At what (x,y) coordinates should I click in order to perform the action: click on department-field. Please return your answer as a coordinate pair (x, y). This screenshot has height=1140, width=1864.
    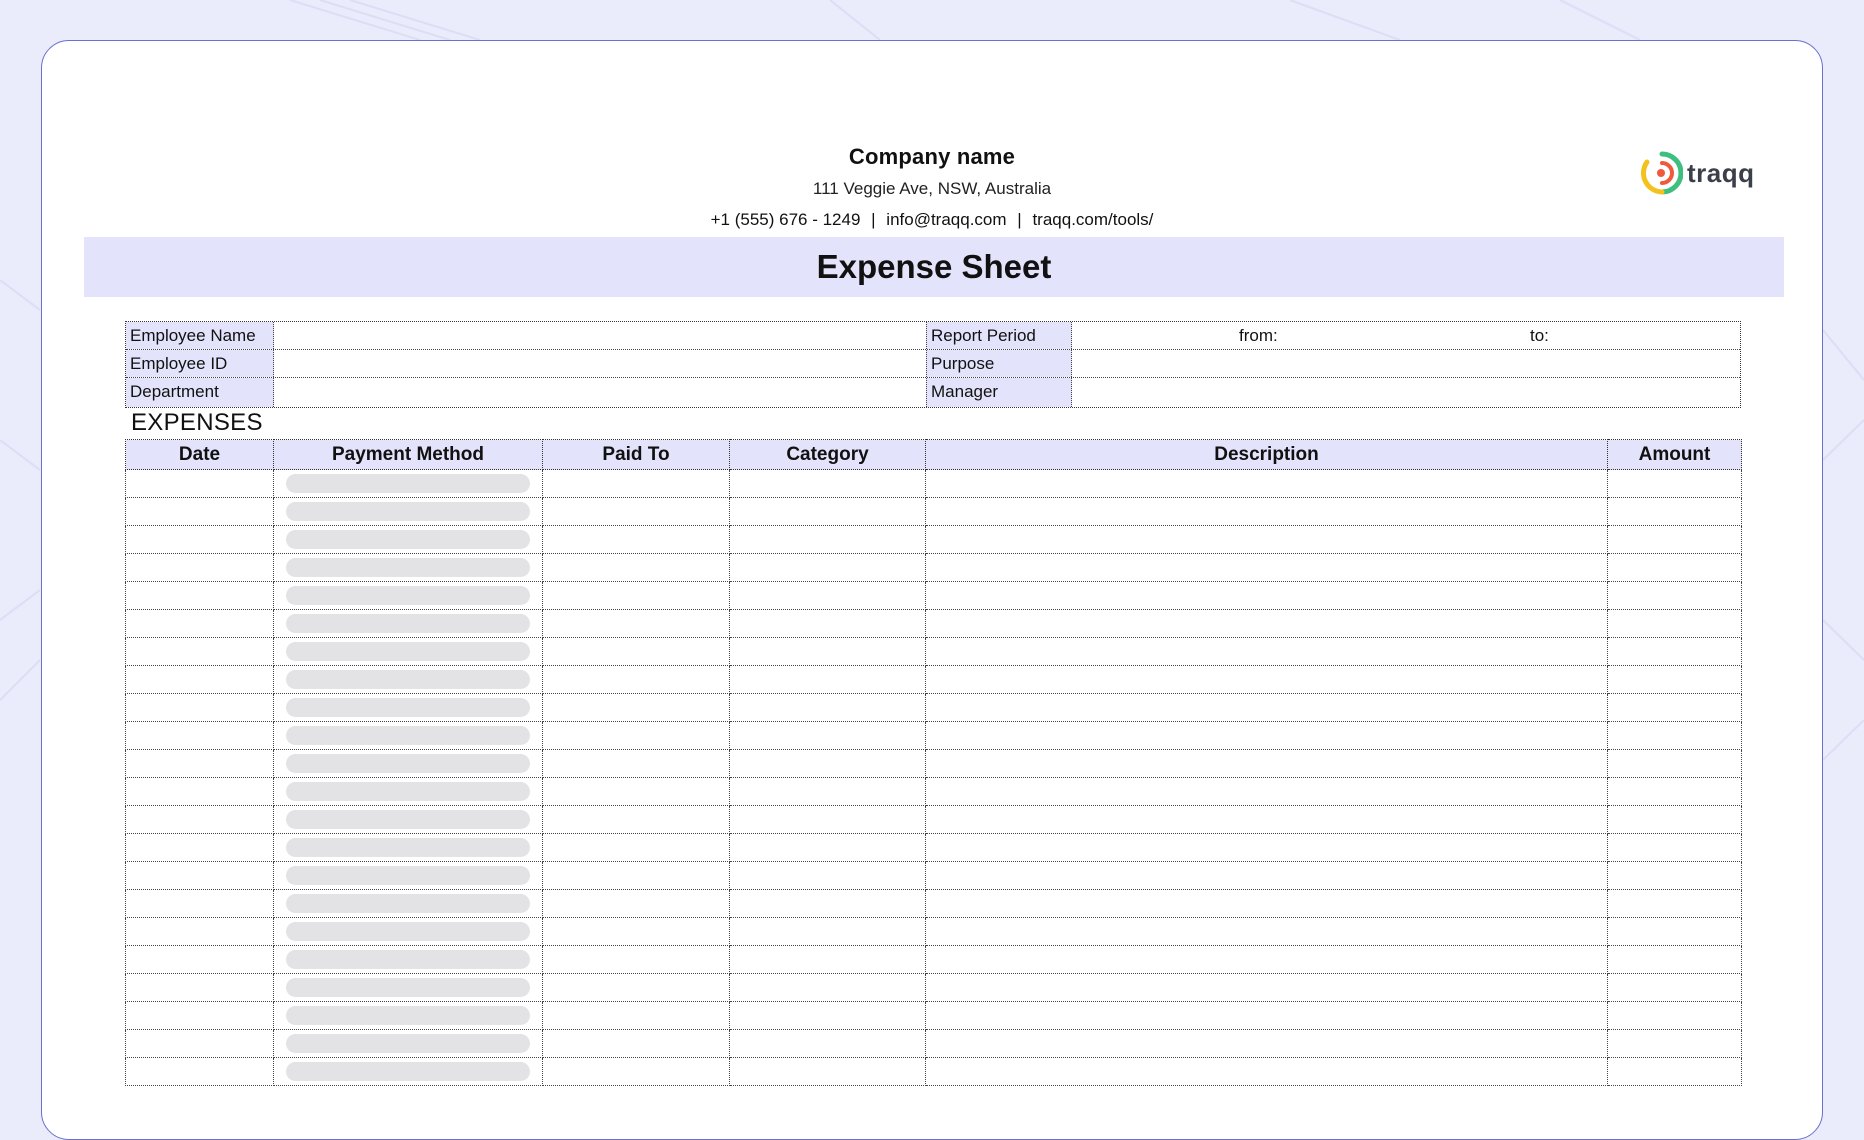
    Looking at the image, I should click on (600, 392).